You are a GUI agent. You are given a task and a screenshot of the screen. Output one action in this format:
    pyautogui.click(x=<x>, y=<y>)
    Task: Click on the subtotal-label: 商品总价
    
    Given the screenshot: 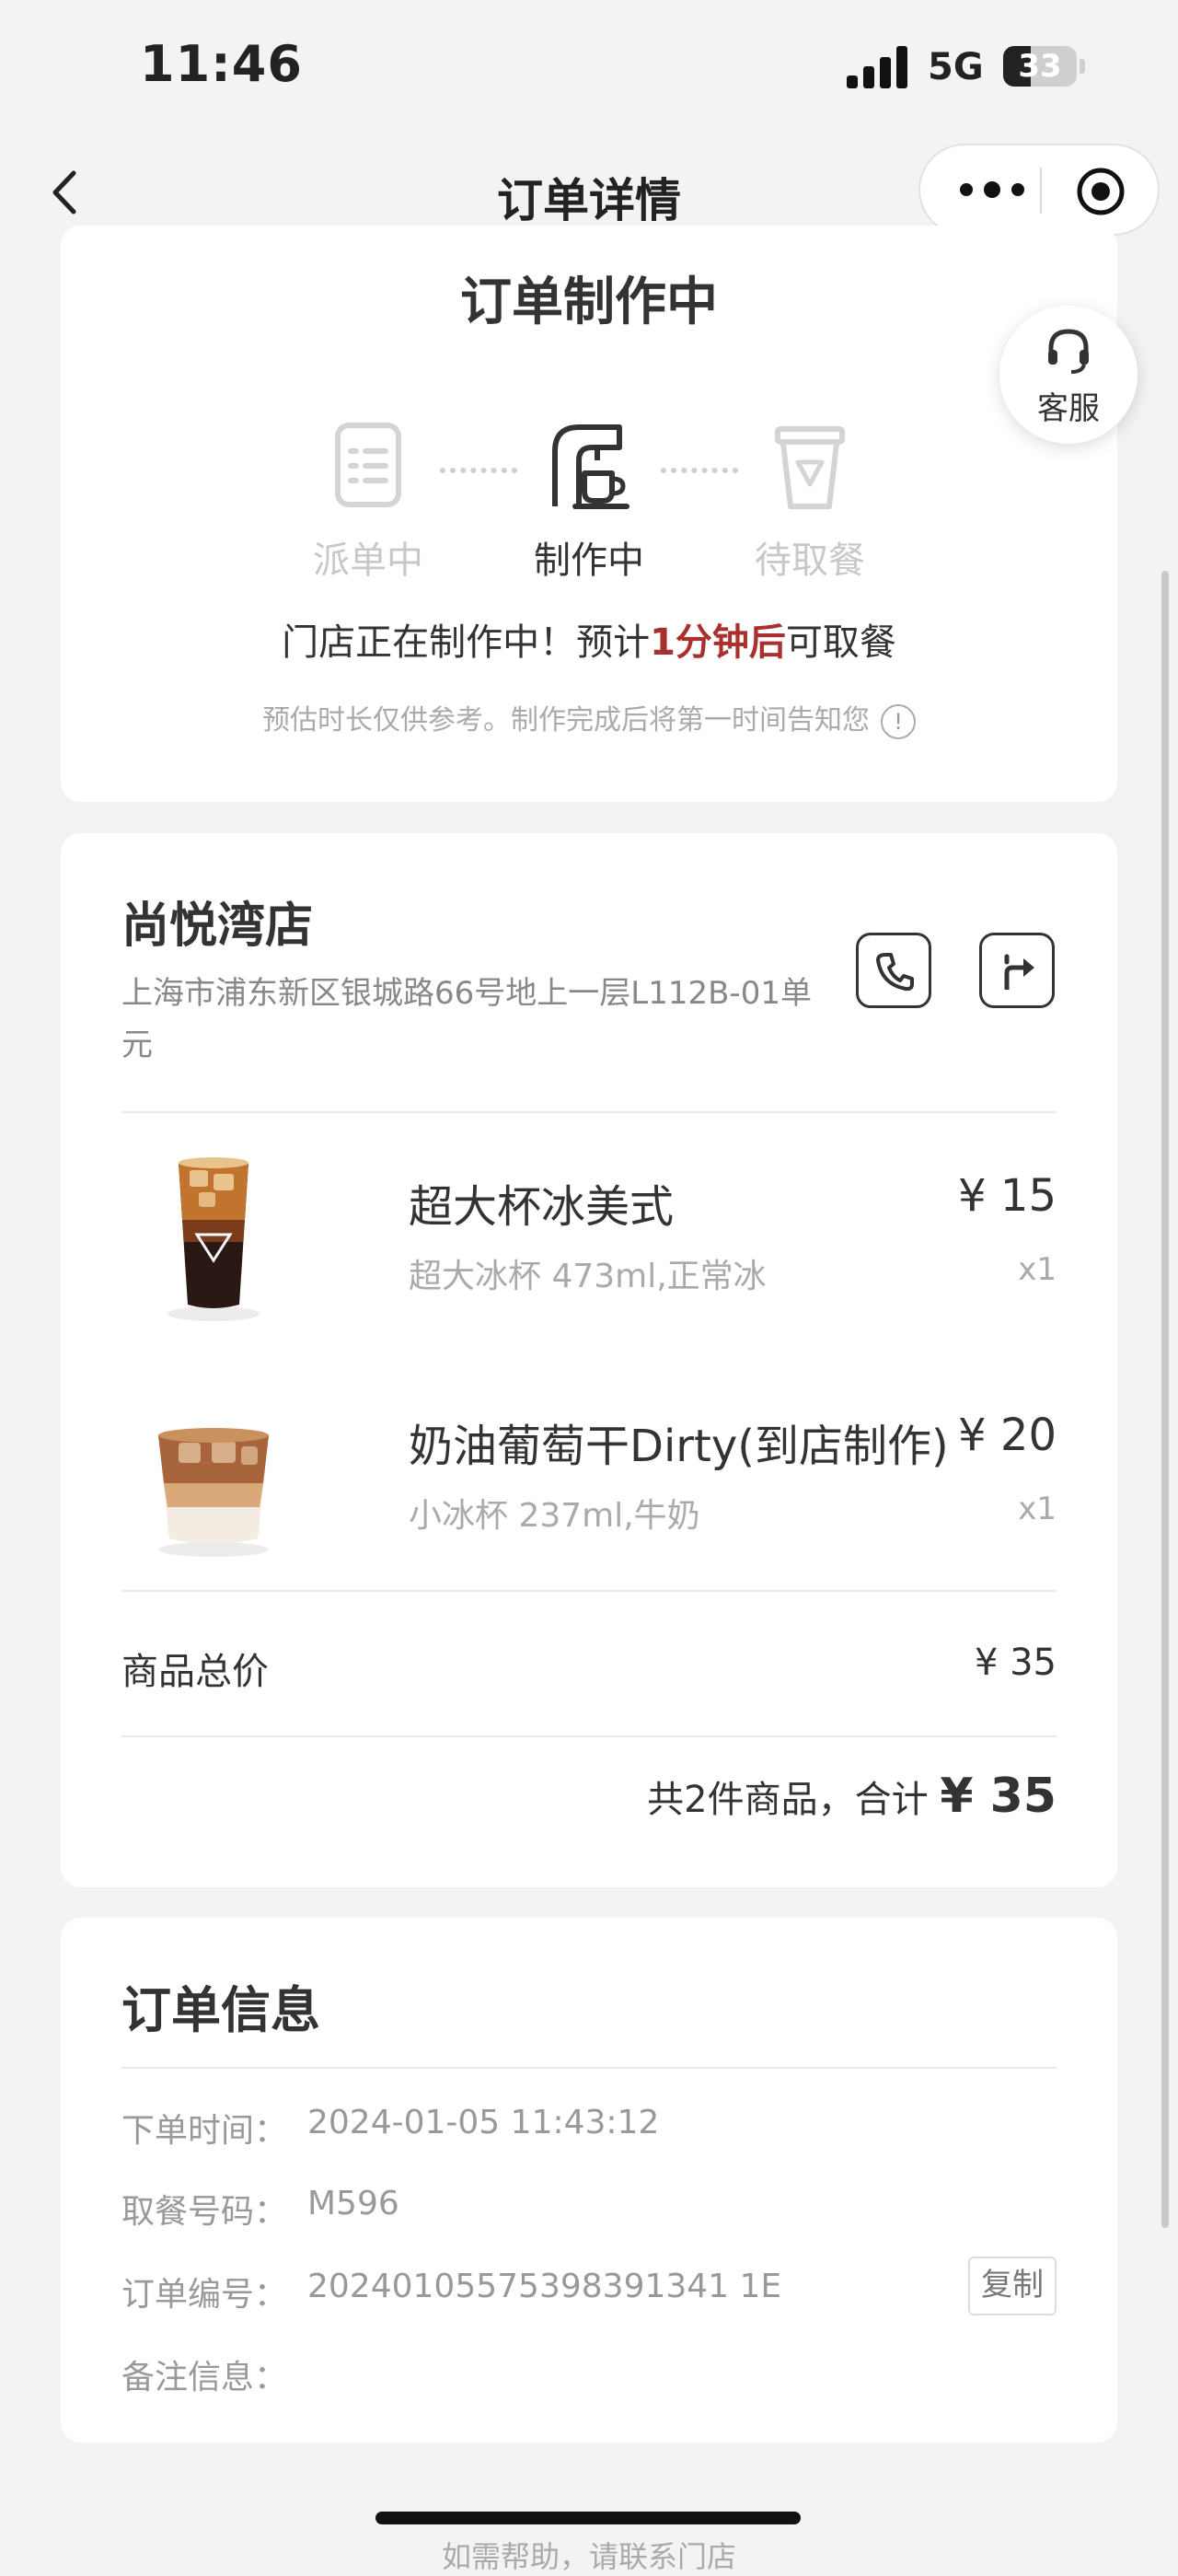 What is the action you would take?
    pyautogui.click(x=195, y=1672)
    